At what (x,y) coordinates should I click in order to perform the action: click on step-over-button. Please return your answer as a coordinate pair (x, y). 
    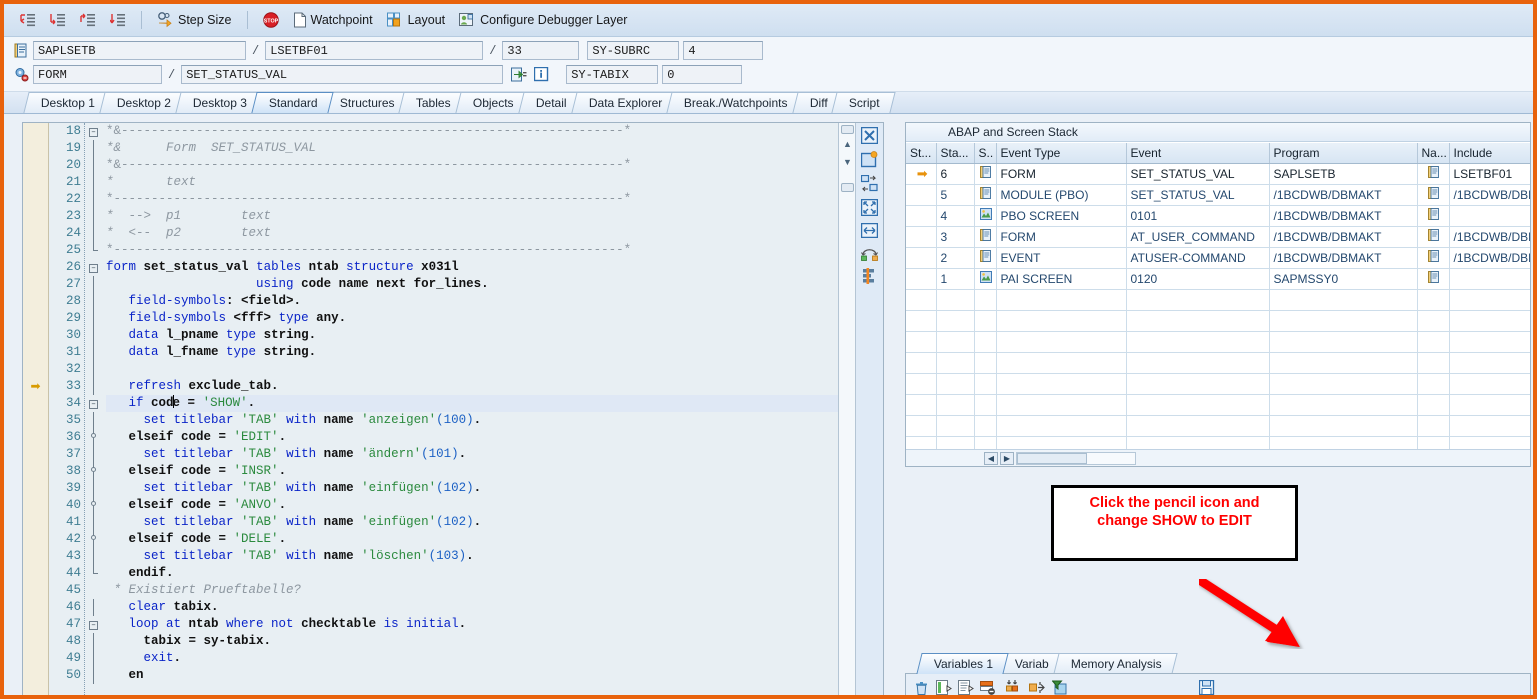
    Looking at the image, I should click on (58, 20).